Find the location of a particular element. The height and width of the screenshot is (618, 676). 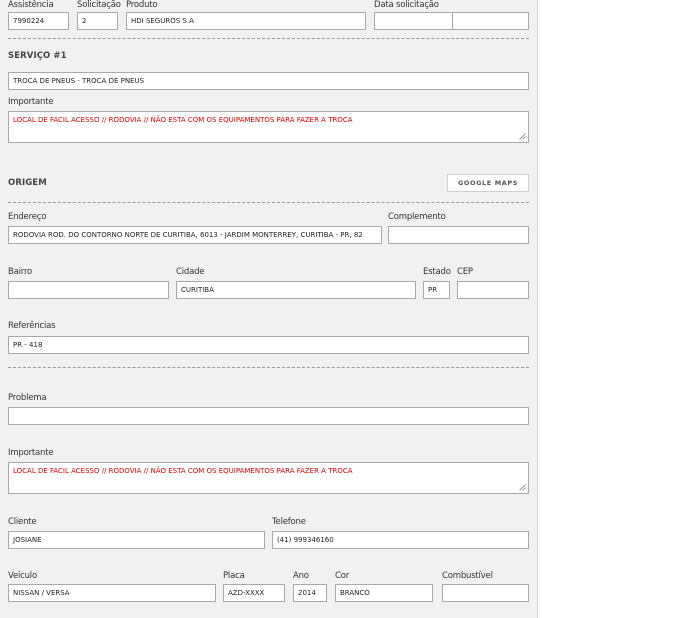

origem-title: ORIGEM is located at coordinates (27, 183).